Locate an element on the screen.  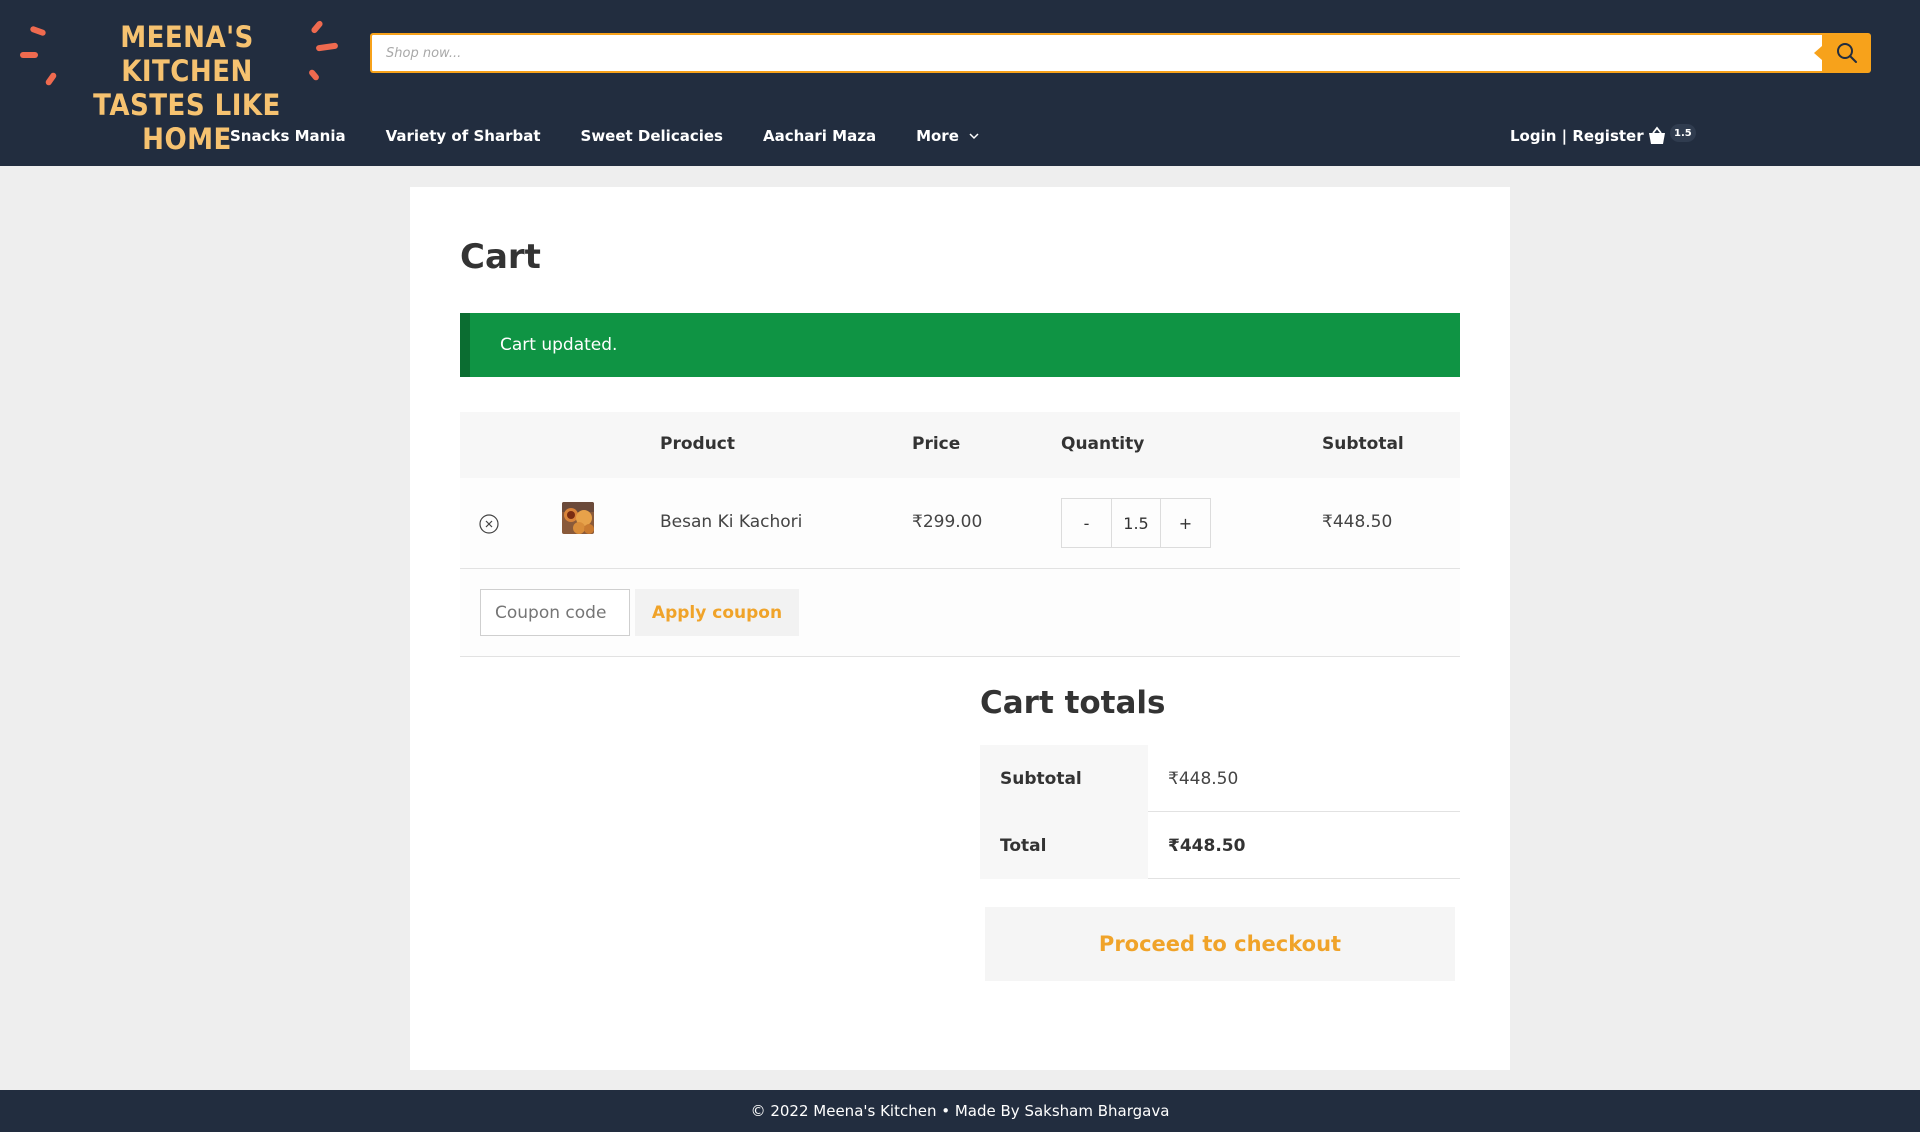
apply-coupon-button: Apply coupon is located at coordinates (717, 612).